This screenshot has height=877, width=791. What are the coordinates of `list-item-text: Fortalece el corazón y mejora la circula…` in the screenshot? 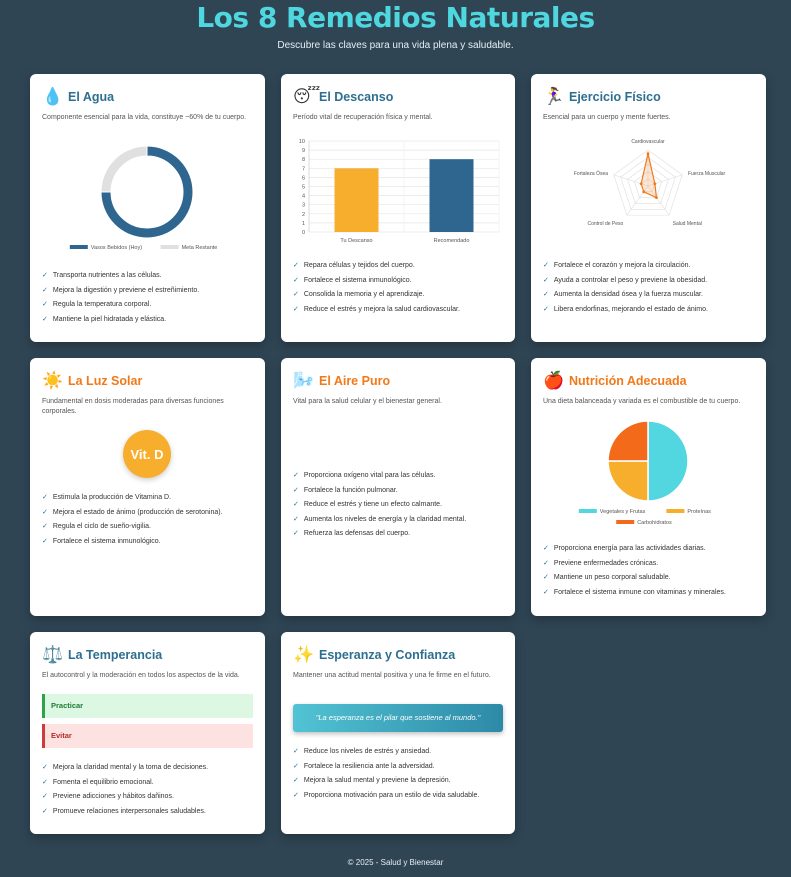 It's located at (622, 265).